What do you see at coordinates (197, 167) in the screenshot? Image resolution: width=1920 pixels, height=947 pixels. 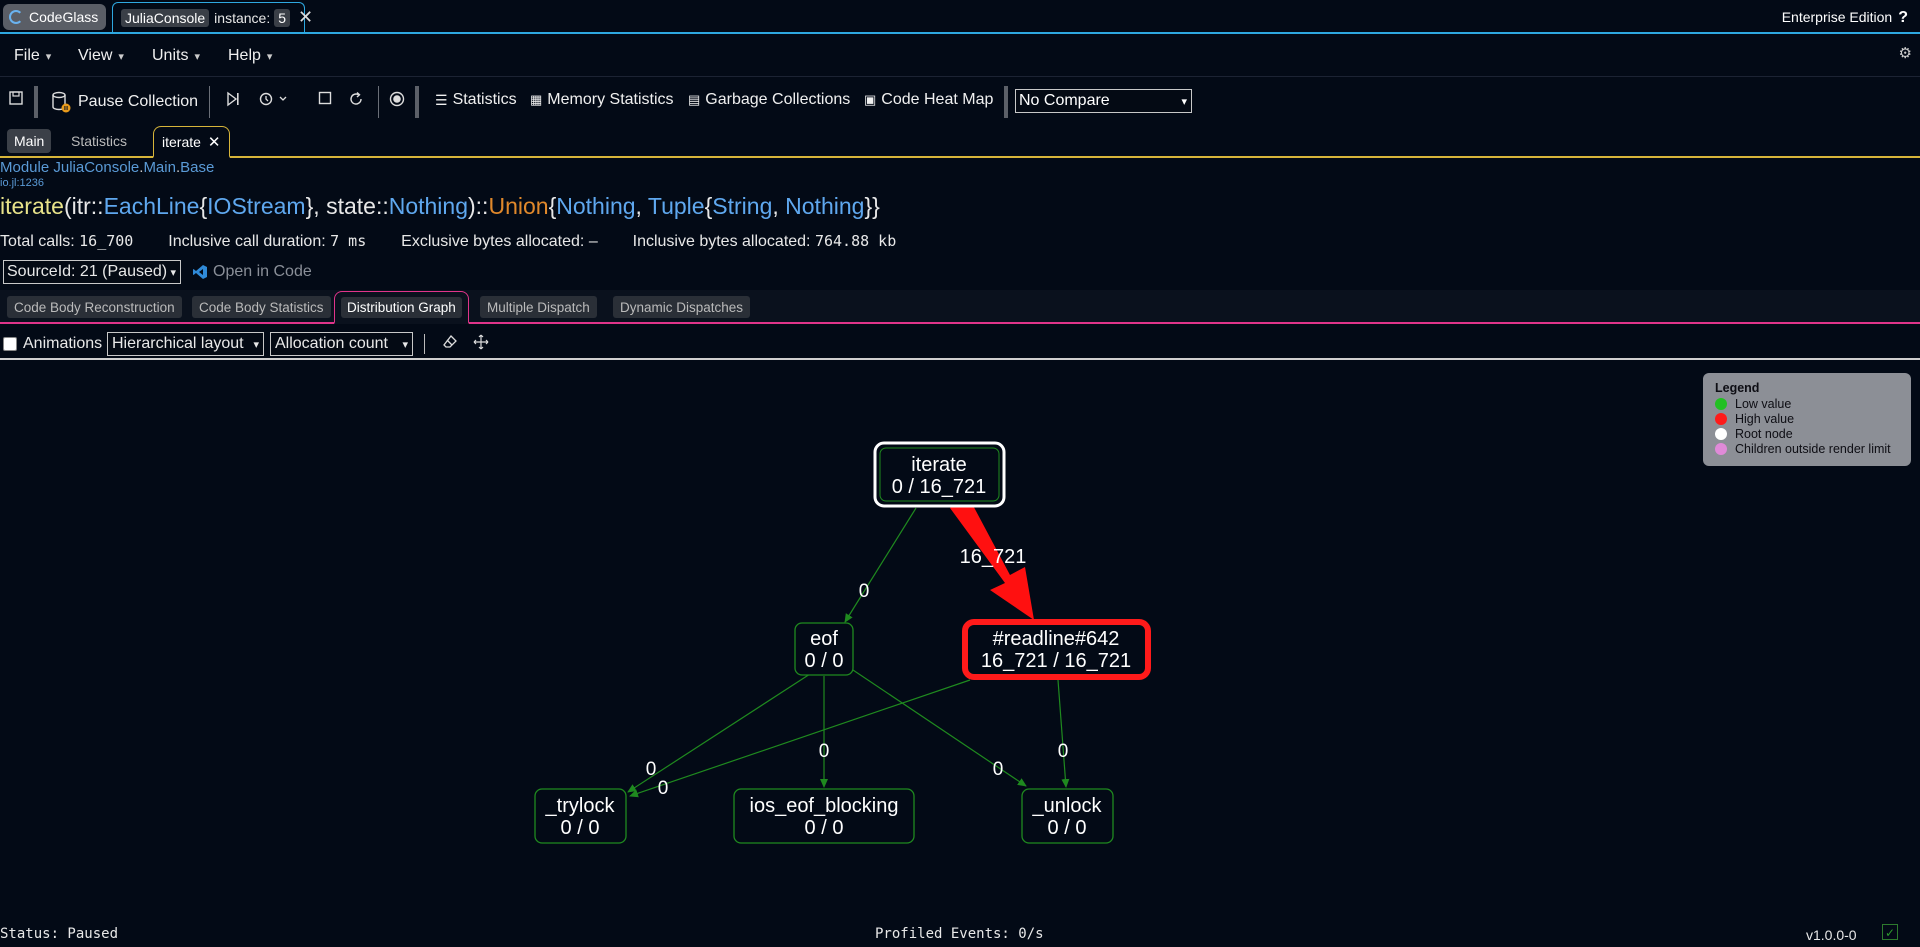 I see `module-part: Base` at bounding box center [197, 167].